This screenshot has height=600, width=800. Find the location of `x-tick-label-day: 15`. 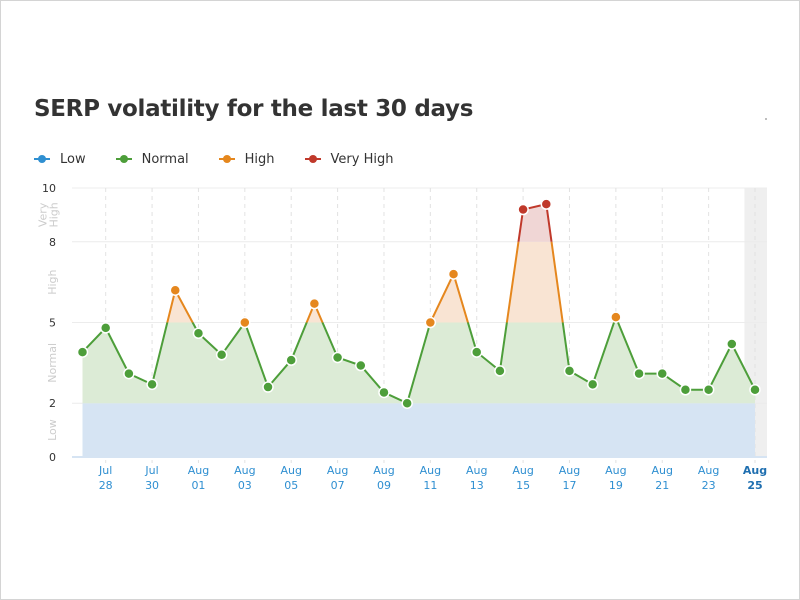

x-tick-label-day: 15 is located at coordinates (523, 485).